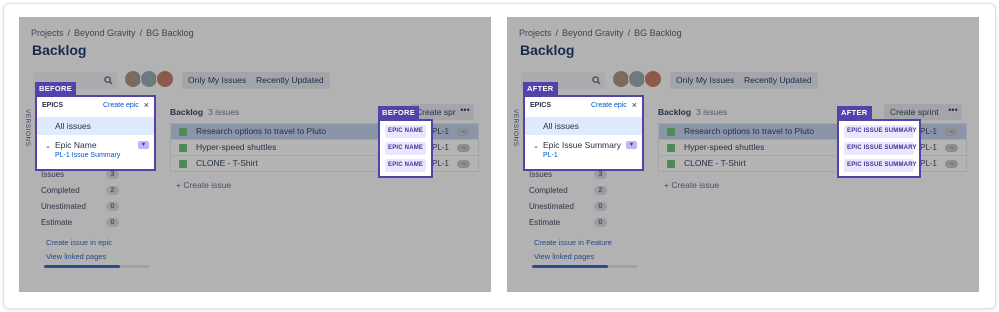 Image resolution: width=999 pixels, height=312 pixels. What do you see at coordinates (582, 145) in the screenshot?
I see `epic-name: Epic Issue Summary` at bounding box center [582, 145].